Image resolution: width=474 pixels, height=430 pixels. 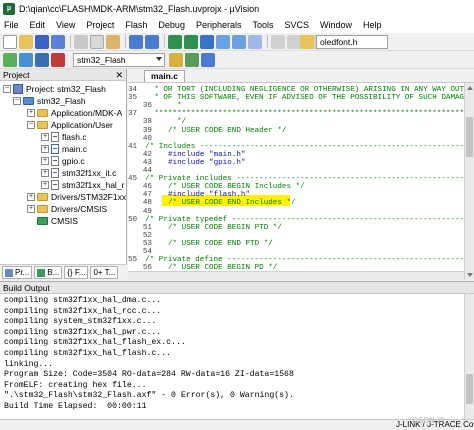 What do you see at coordinates (469, 357) in the screenshot?
I see `build-output-scrollbar` at bounding box center [469, 357].